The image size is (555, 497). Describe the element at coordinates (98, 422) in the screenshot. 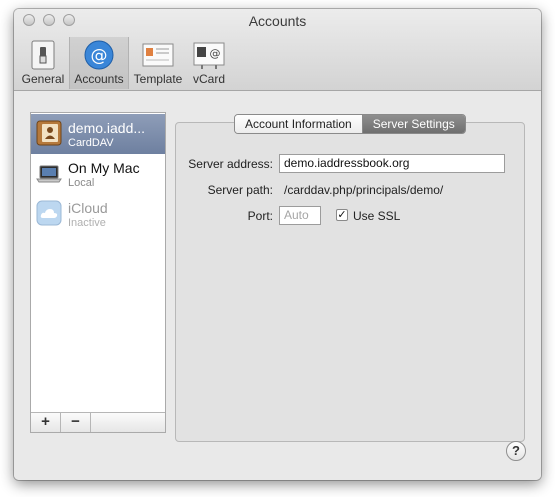

I see `account-list-footer: + −` at that location.